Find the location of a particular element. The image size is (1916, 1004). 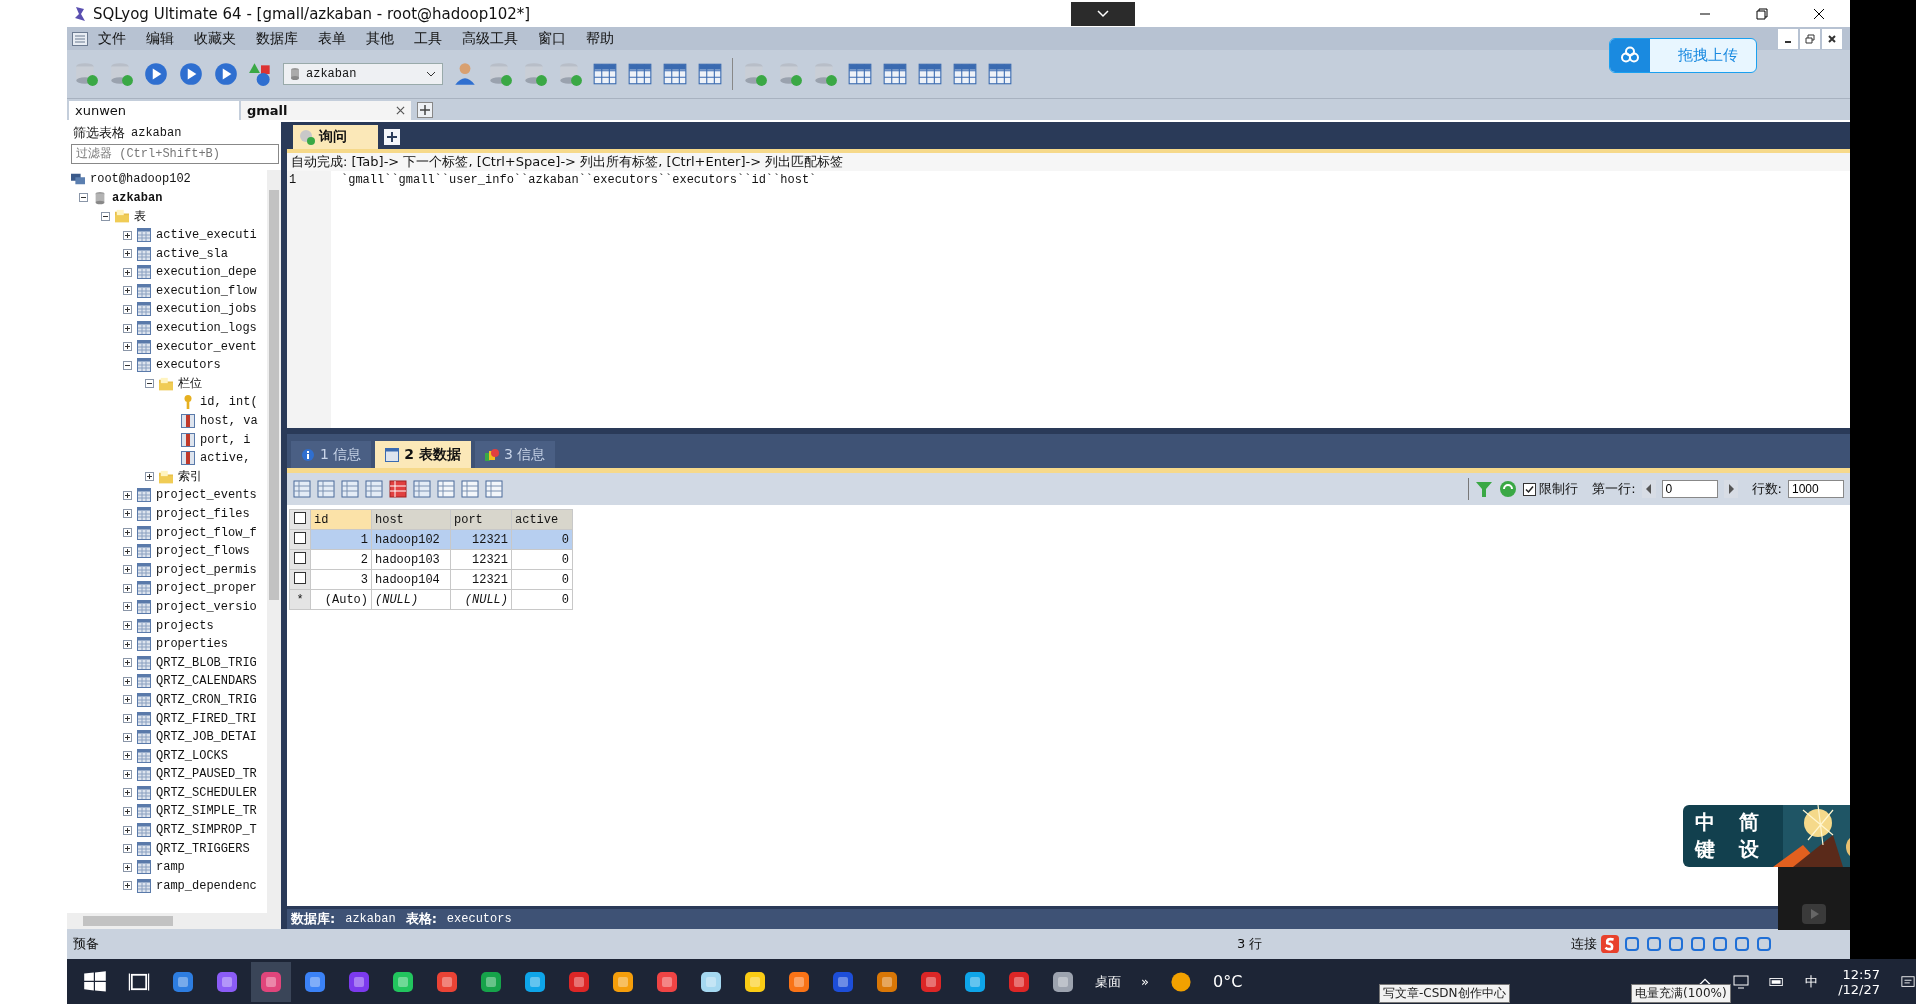

clock-time: 12:57 is located at coordinates (1861, 974).